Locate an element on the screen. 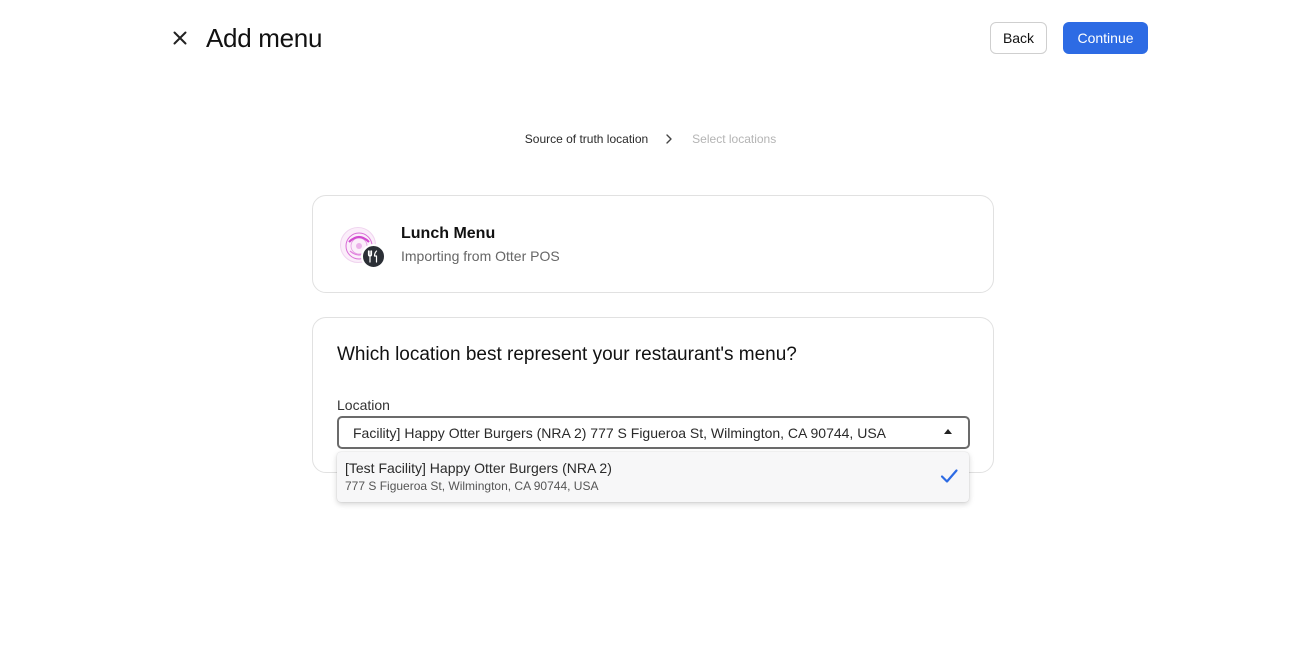 The width and height of the screenshot is (1301, 649). location-field-label: Location is located at coordinates (363, 405).